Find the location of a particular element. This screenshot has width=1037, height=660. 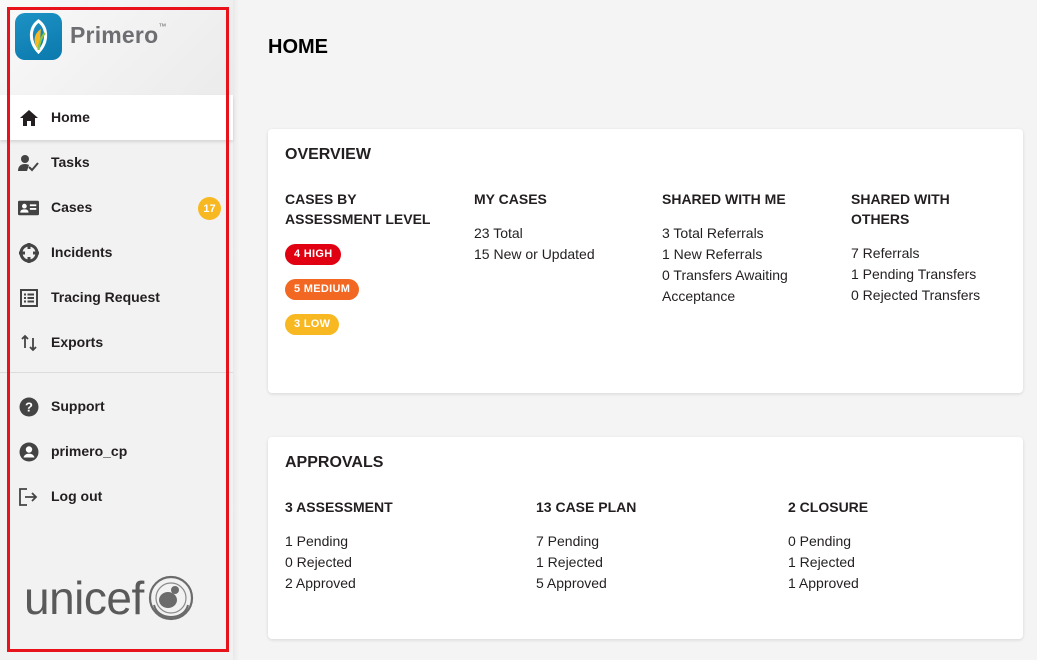

total-referrals: 3 Total Referrals is located at coordinates (752, 233).